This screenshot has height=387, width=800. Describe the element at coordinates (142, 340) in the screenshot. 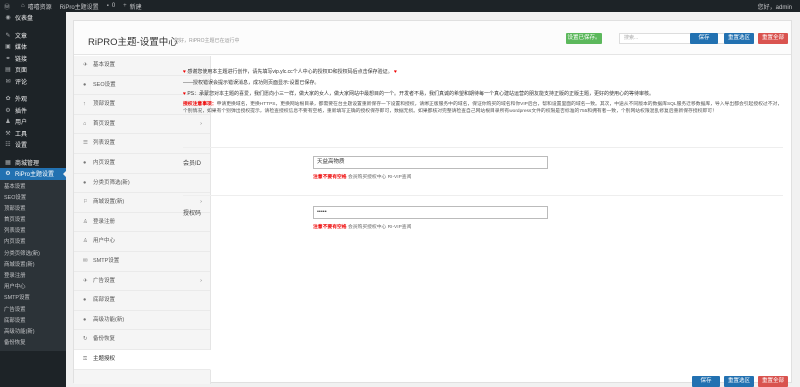

I see `nav-item: ↻ 备份恢复` at that location.